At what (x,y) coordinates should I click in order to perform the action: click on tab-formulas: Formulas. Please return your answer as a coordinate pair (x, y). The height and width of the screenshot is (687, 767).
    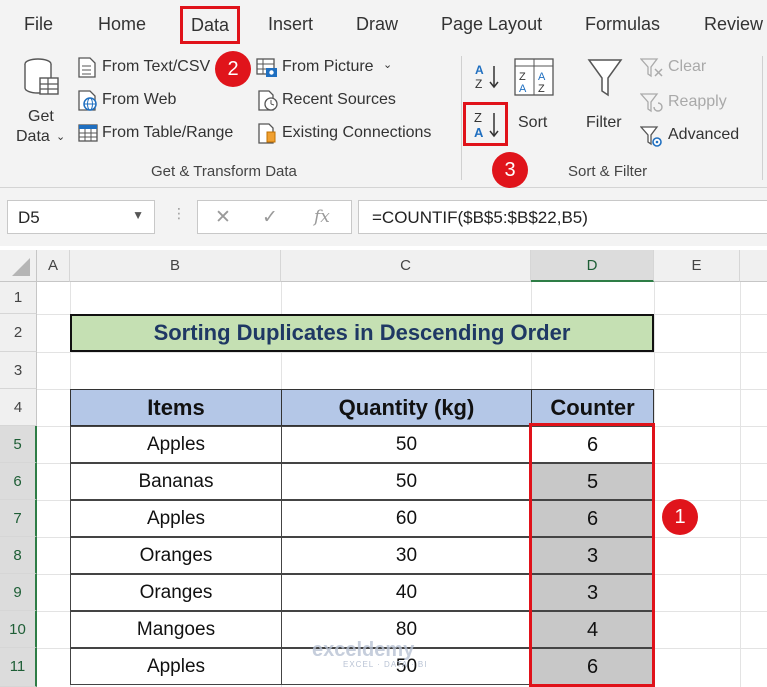
    Looking at the image, I should click on (622, 24).